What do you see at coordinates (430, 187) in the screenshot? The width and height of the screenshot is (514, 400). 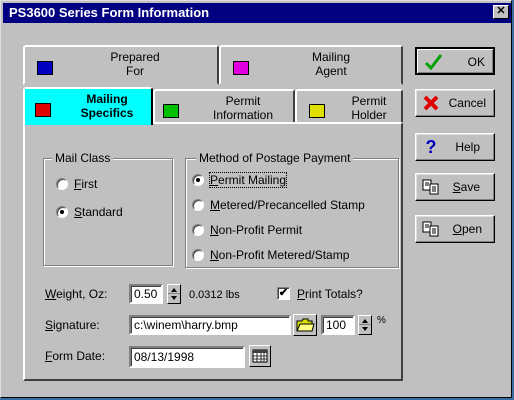 I see `save-document-icon` at bounding box center [430, 187].